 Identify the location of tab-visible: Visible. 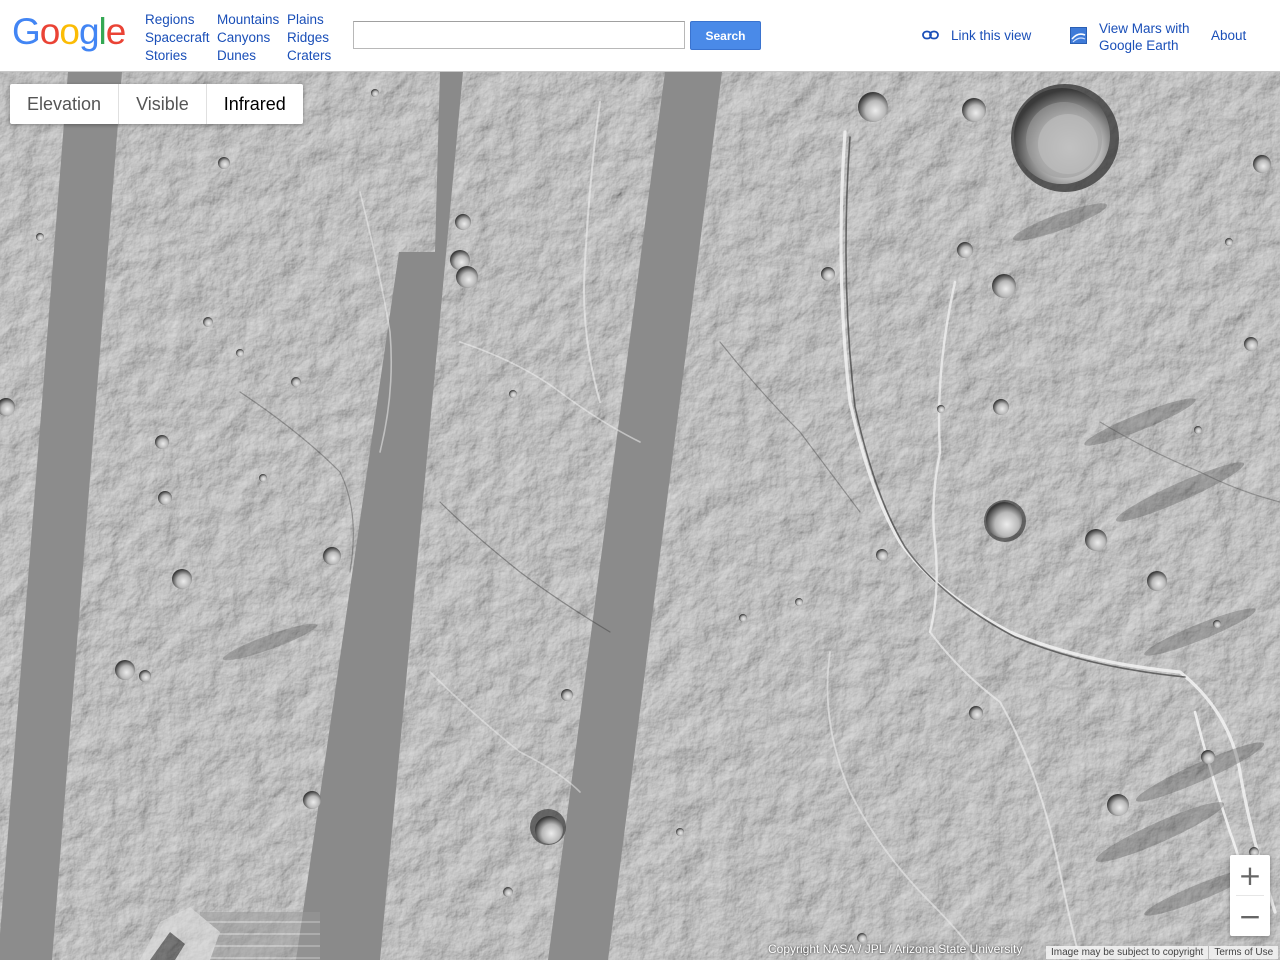
(163, 104).